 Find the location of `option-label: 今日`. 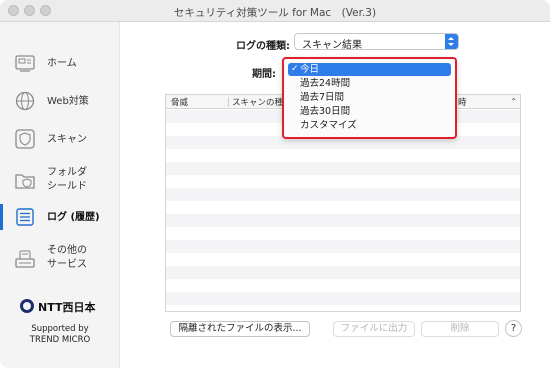

option-label: 今日 is located at coordinates (310, 69).